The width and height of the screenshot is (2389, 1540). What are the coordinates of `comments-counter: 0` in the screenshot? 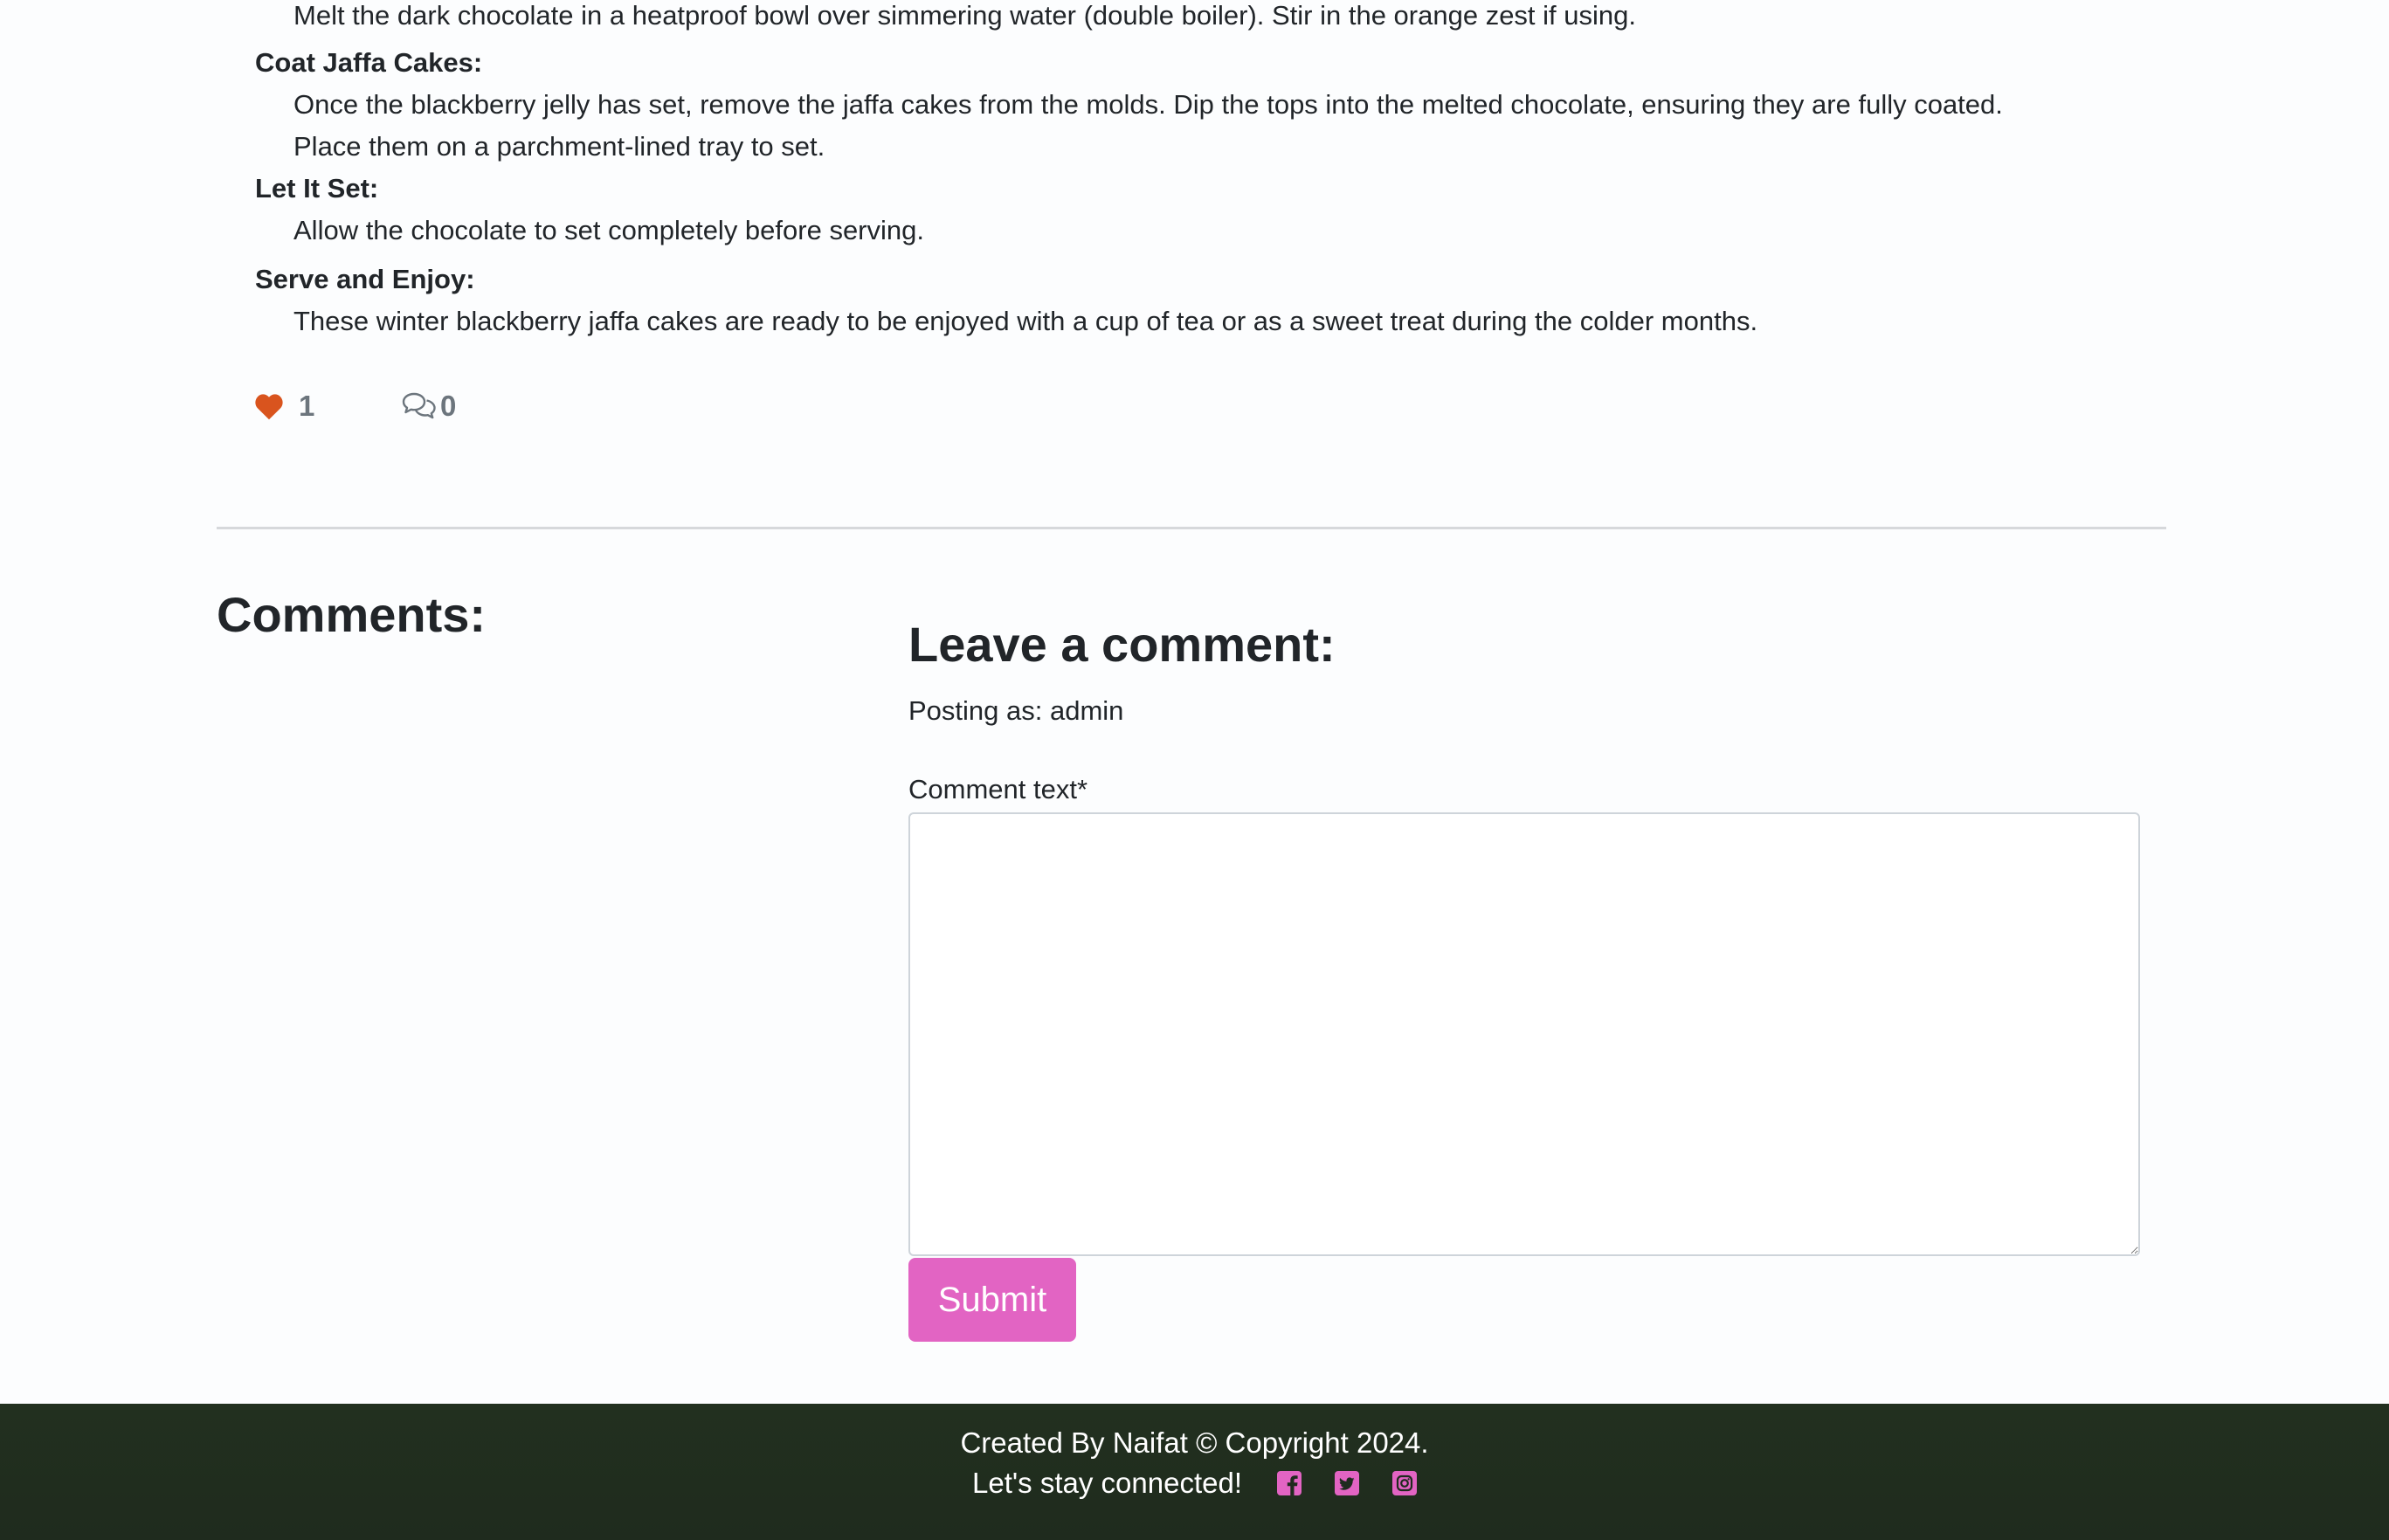 It's located at (429, 406).